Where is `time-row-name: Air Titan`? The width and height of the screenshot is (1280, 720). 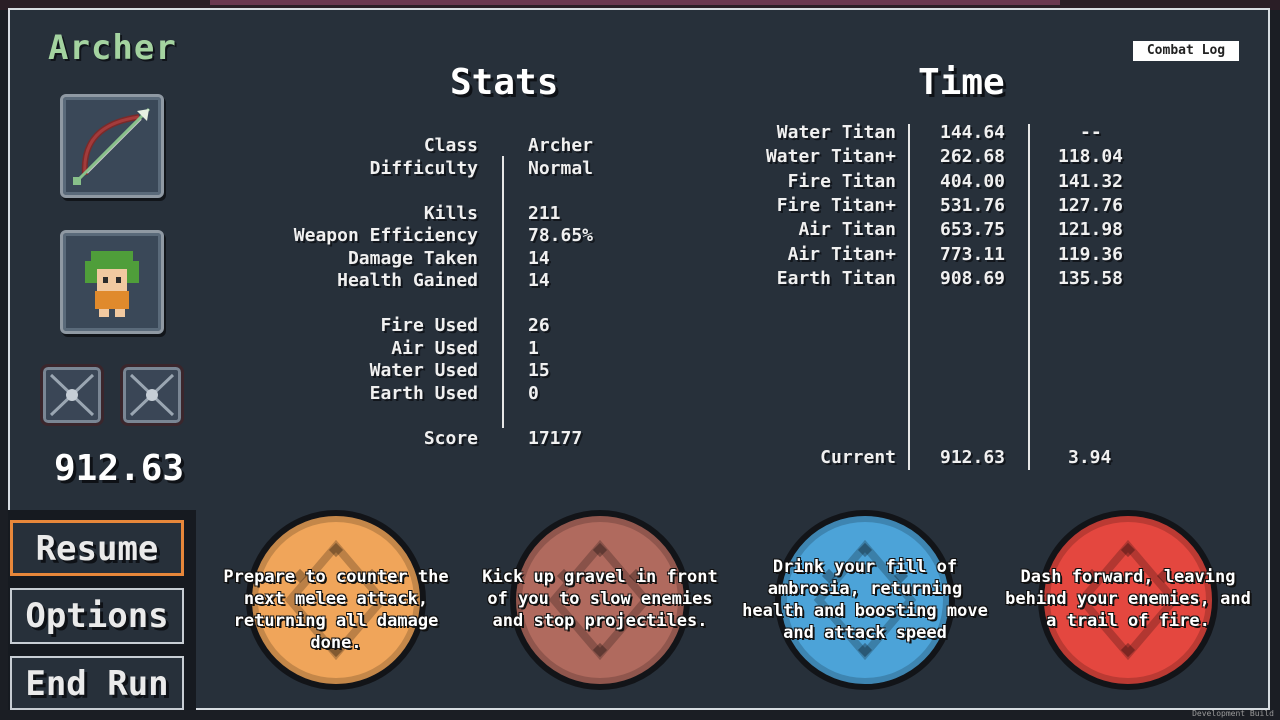
time-row-name: Air Titan is located at coordinates (847, 230).